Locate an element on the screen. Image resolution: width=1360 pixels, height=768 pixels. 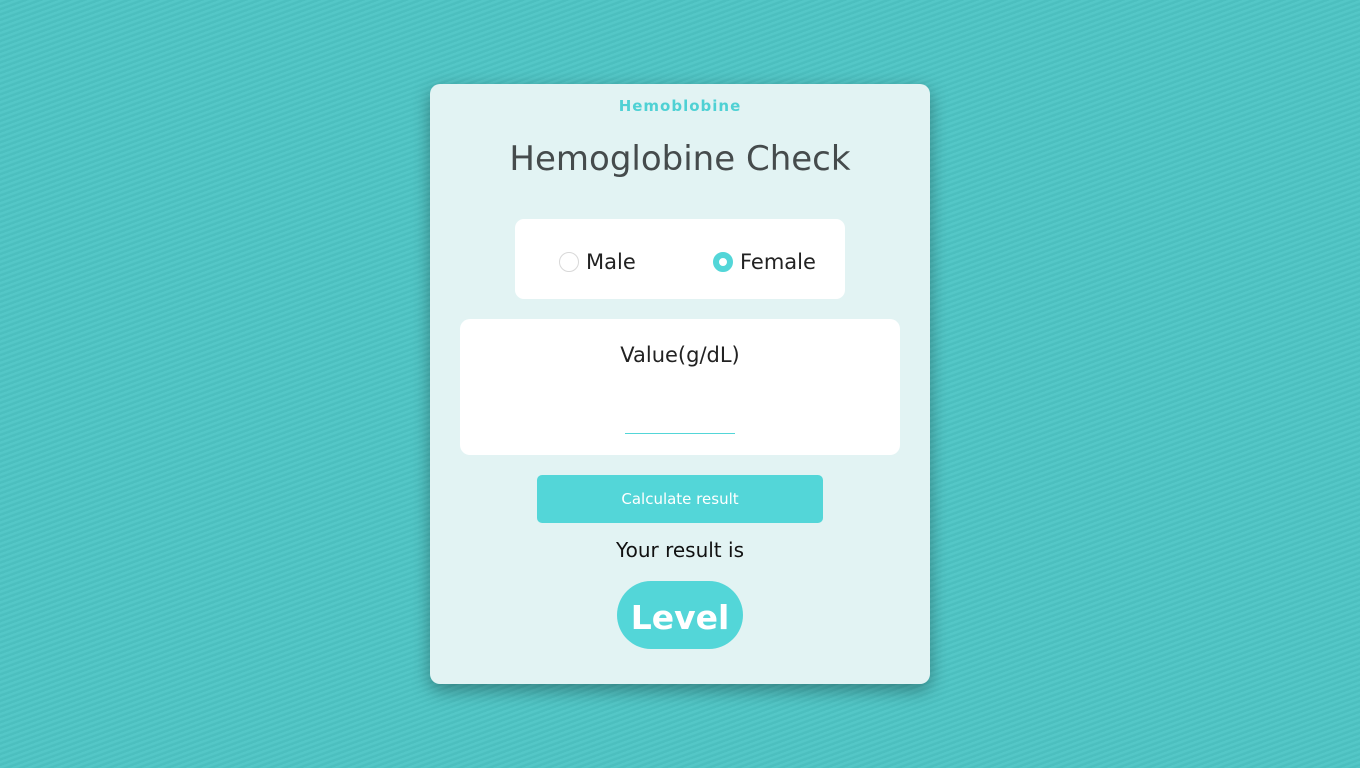
gender-option-male: Male is located at coordinates (597, 262).